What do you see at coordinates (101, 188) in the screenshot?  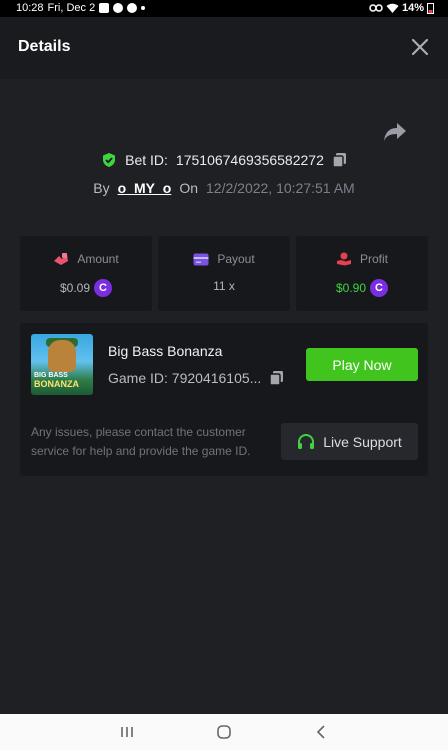 I see `by-label: By` at bounding box center [101, 188].